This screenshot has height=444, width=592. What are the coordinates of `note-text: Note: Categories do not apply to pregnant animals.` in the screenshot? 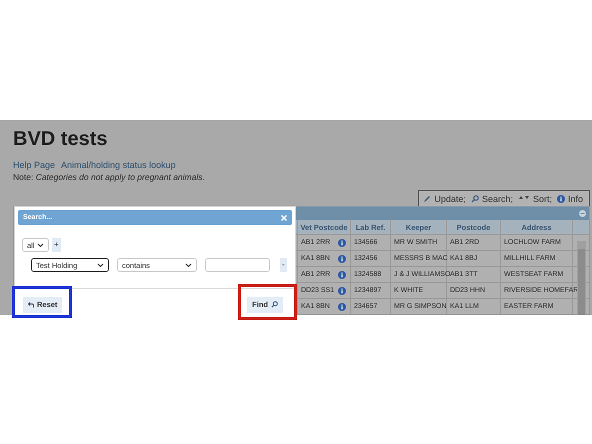 It's located at (109, 177).